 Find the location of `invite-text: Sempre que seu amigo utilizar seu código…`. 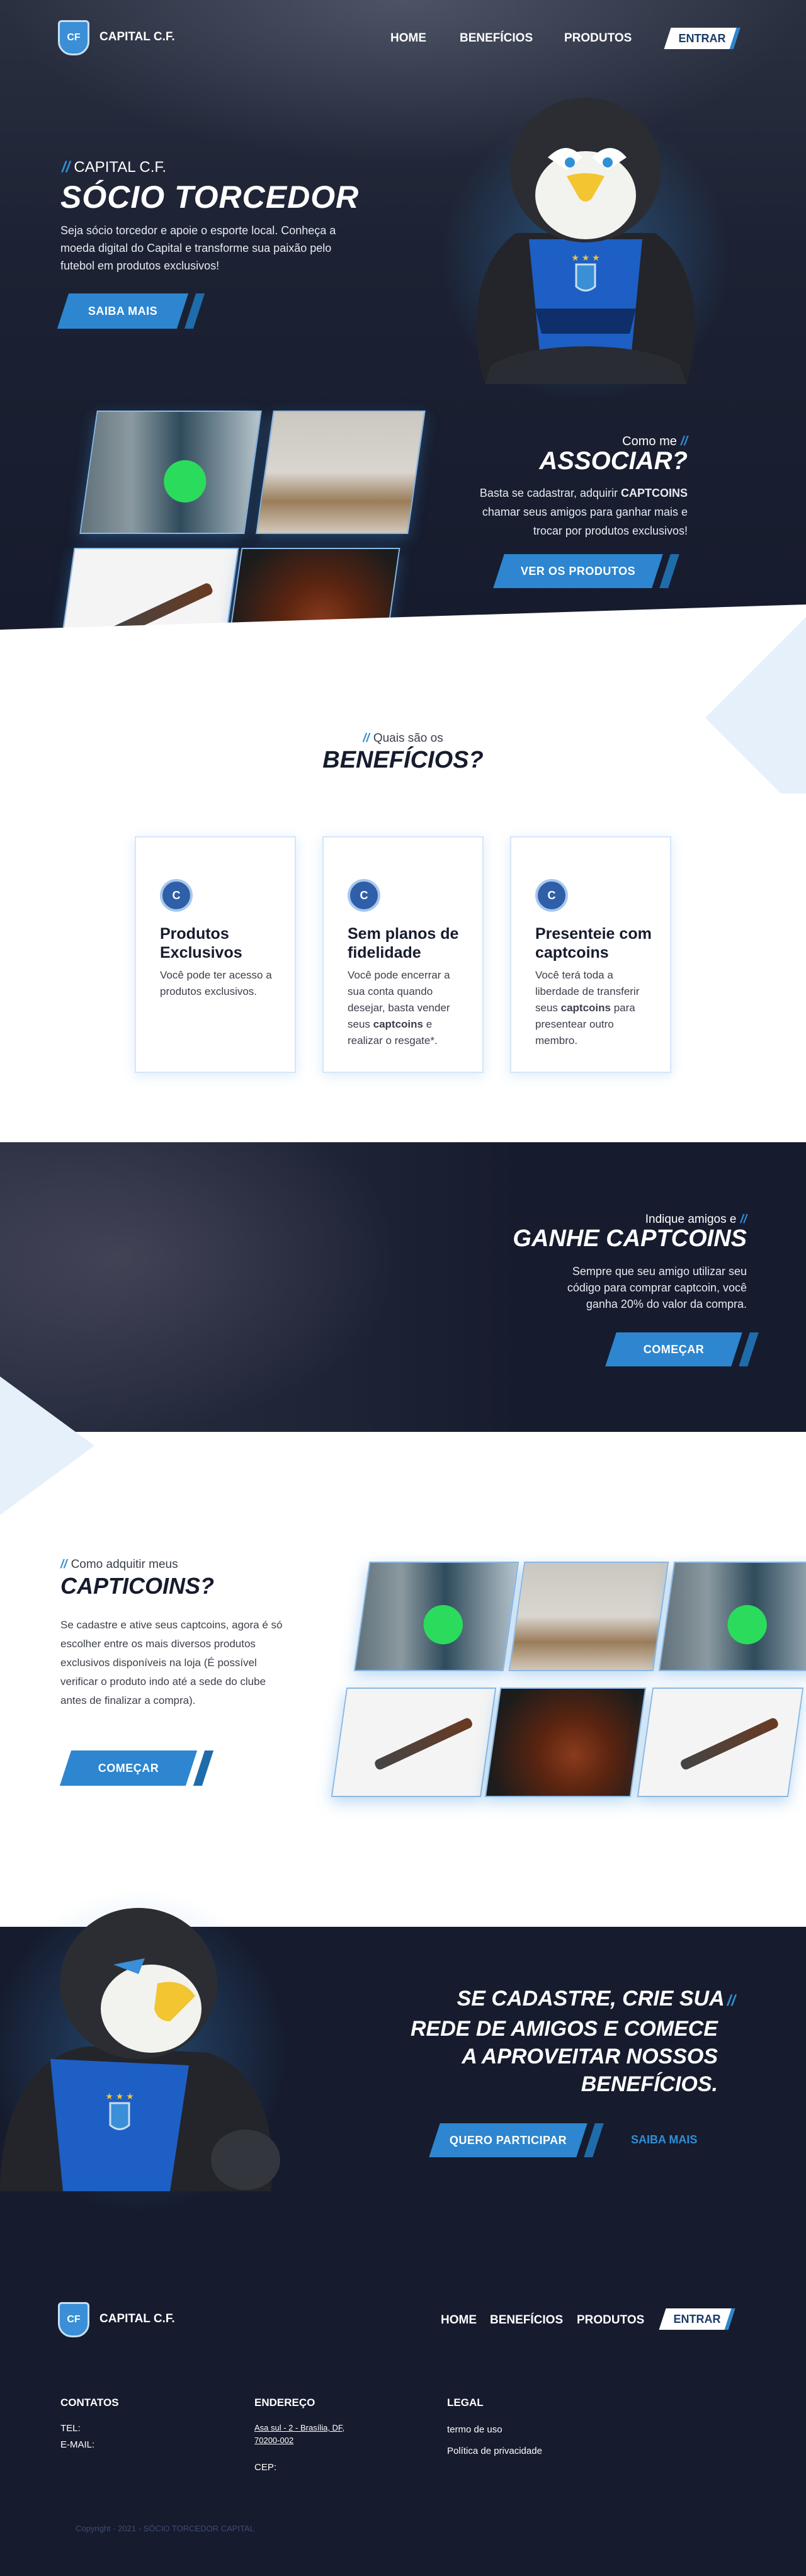

invite-text: Sempre que seu amigo utilizar seu código… is located at coordinates (657, 1287).